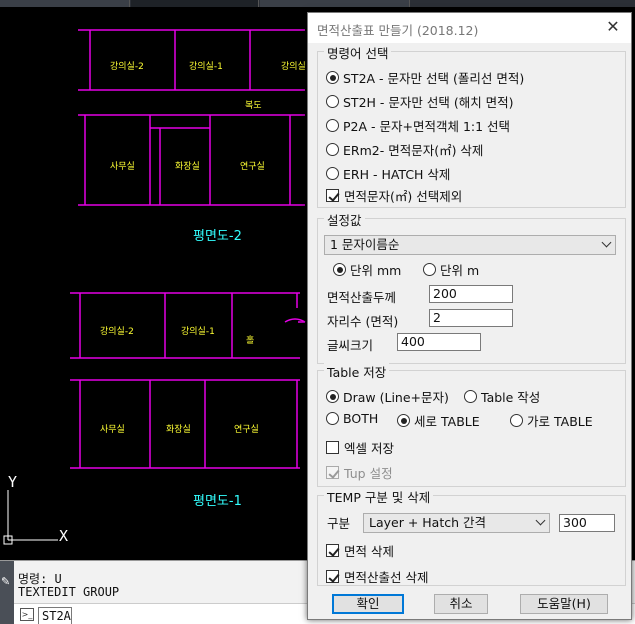 The width and height of the screenshot is (635, 624). What do you see at coordinates (5, 581) in the screenshot?
I see `wrench-icon: ✎` at bounding box center [5, 581].